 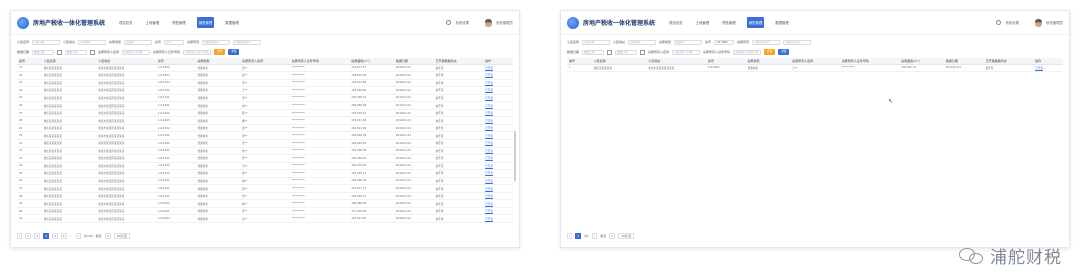 What do you see at coordinates (23, 52) in the screenshot?
I see `date-label: 数据日期` at bounding box center [23, 52].